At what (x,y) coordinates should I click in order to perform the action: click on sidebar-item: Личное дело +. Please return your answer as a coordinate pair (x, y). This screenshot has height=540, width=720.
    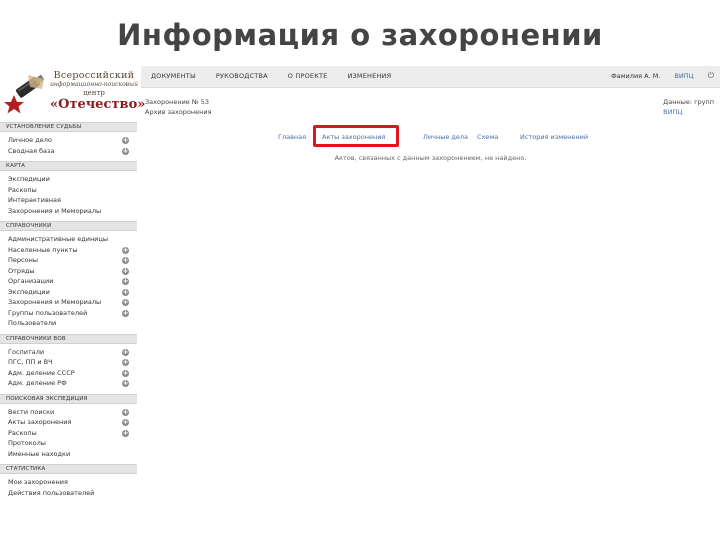
    Looking at the image, I should click on (68, 140).